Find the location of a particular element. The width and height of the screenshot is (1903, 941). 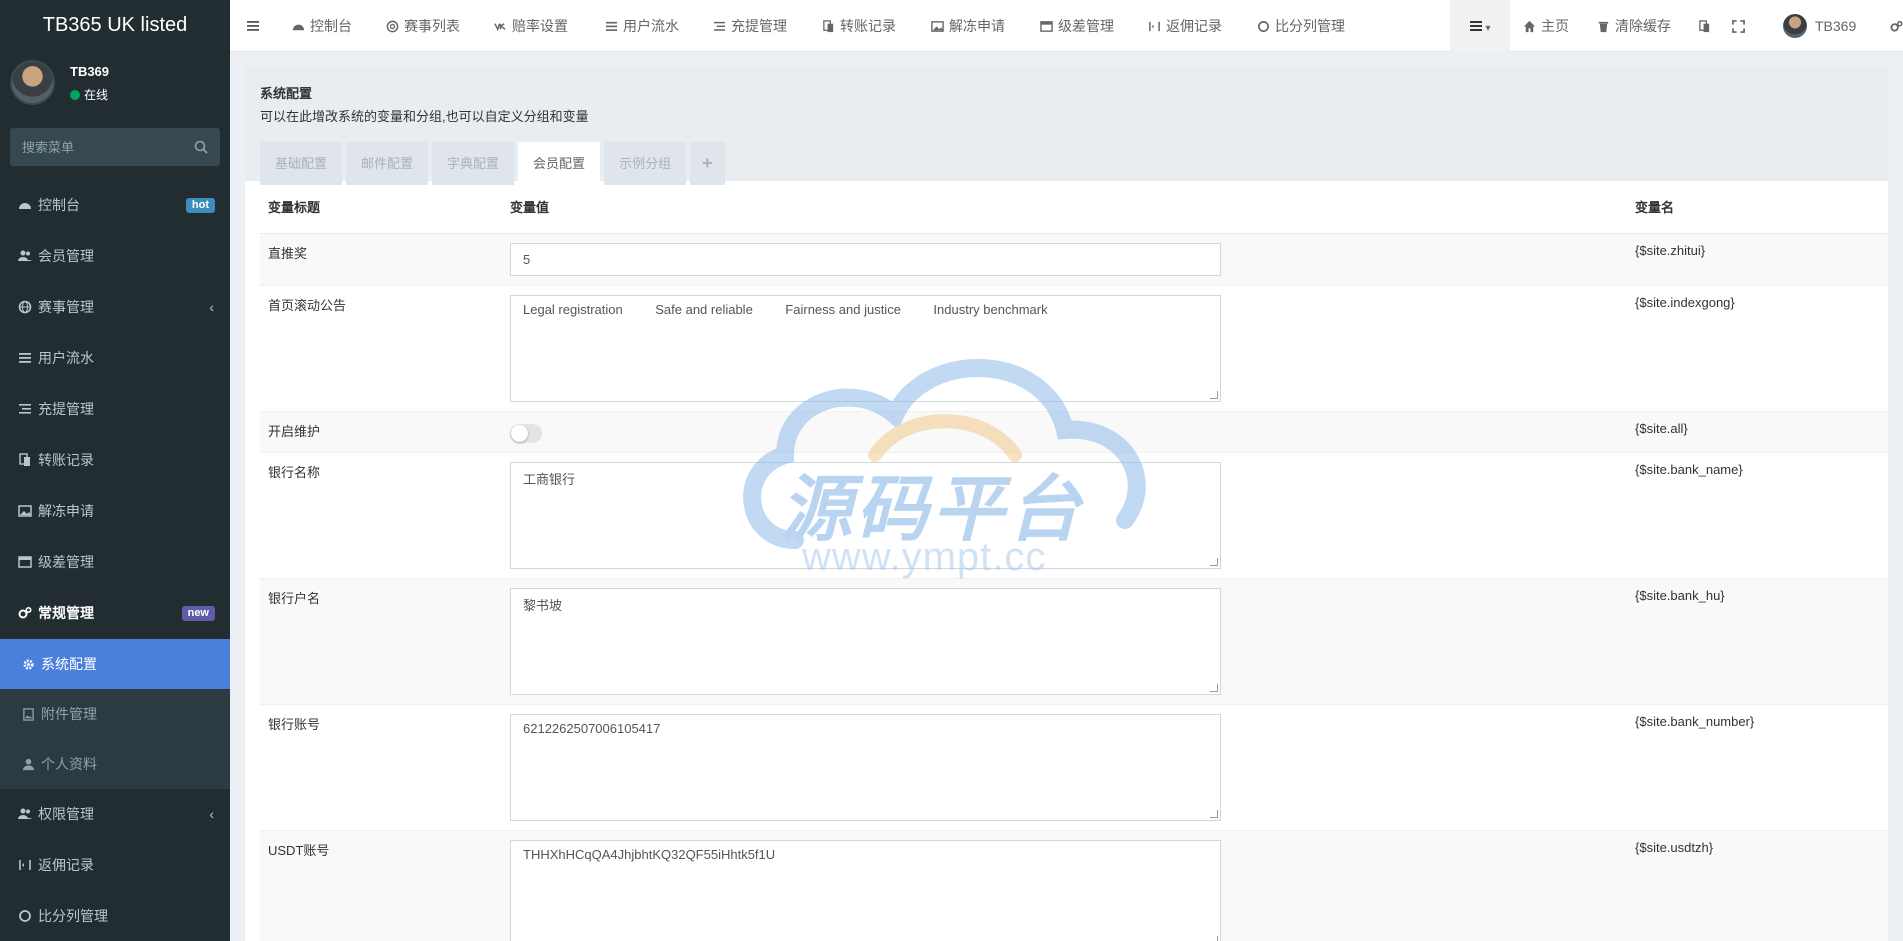

table-row: 银行名称 工商银行 {$site.bank_name} is located at coordinates (1074, 515).